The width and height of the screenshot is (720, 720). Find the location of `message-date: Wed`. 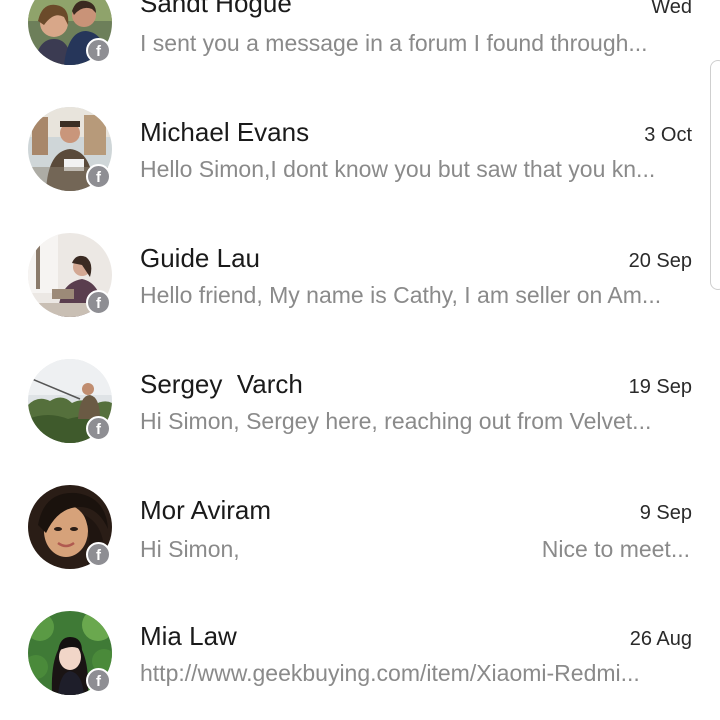

message-date: Wed is located at coordinates (671, 9).